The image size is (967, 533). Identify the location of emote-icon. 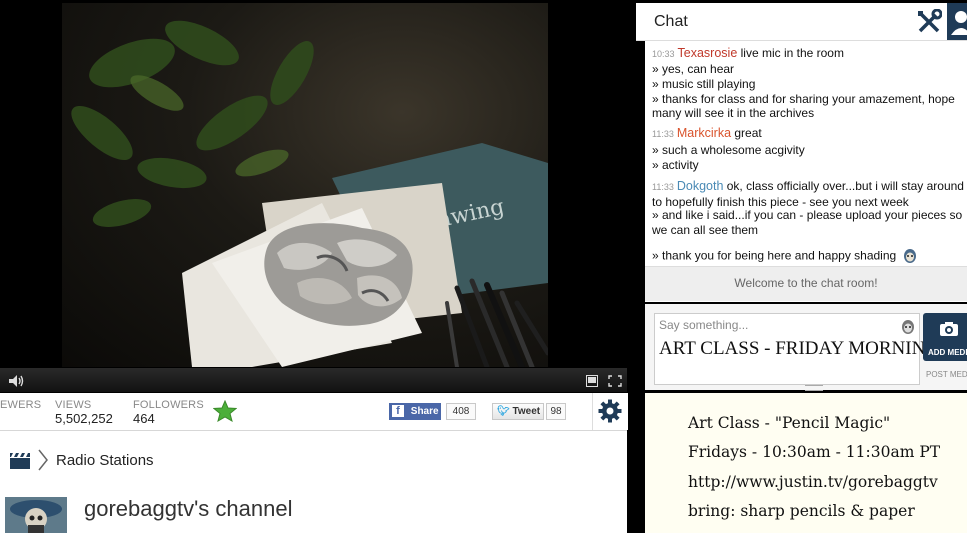
(910, 256).